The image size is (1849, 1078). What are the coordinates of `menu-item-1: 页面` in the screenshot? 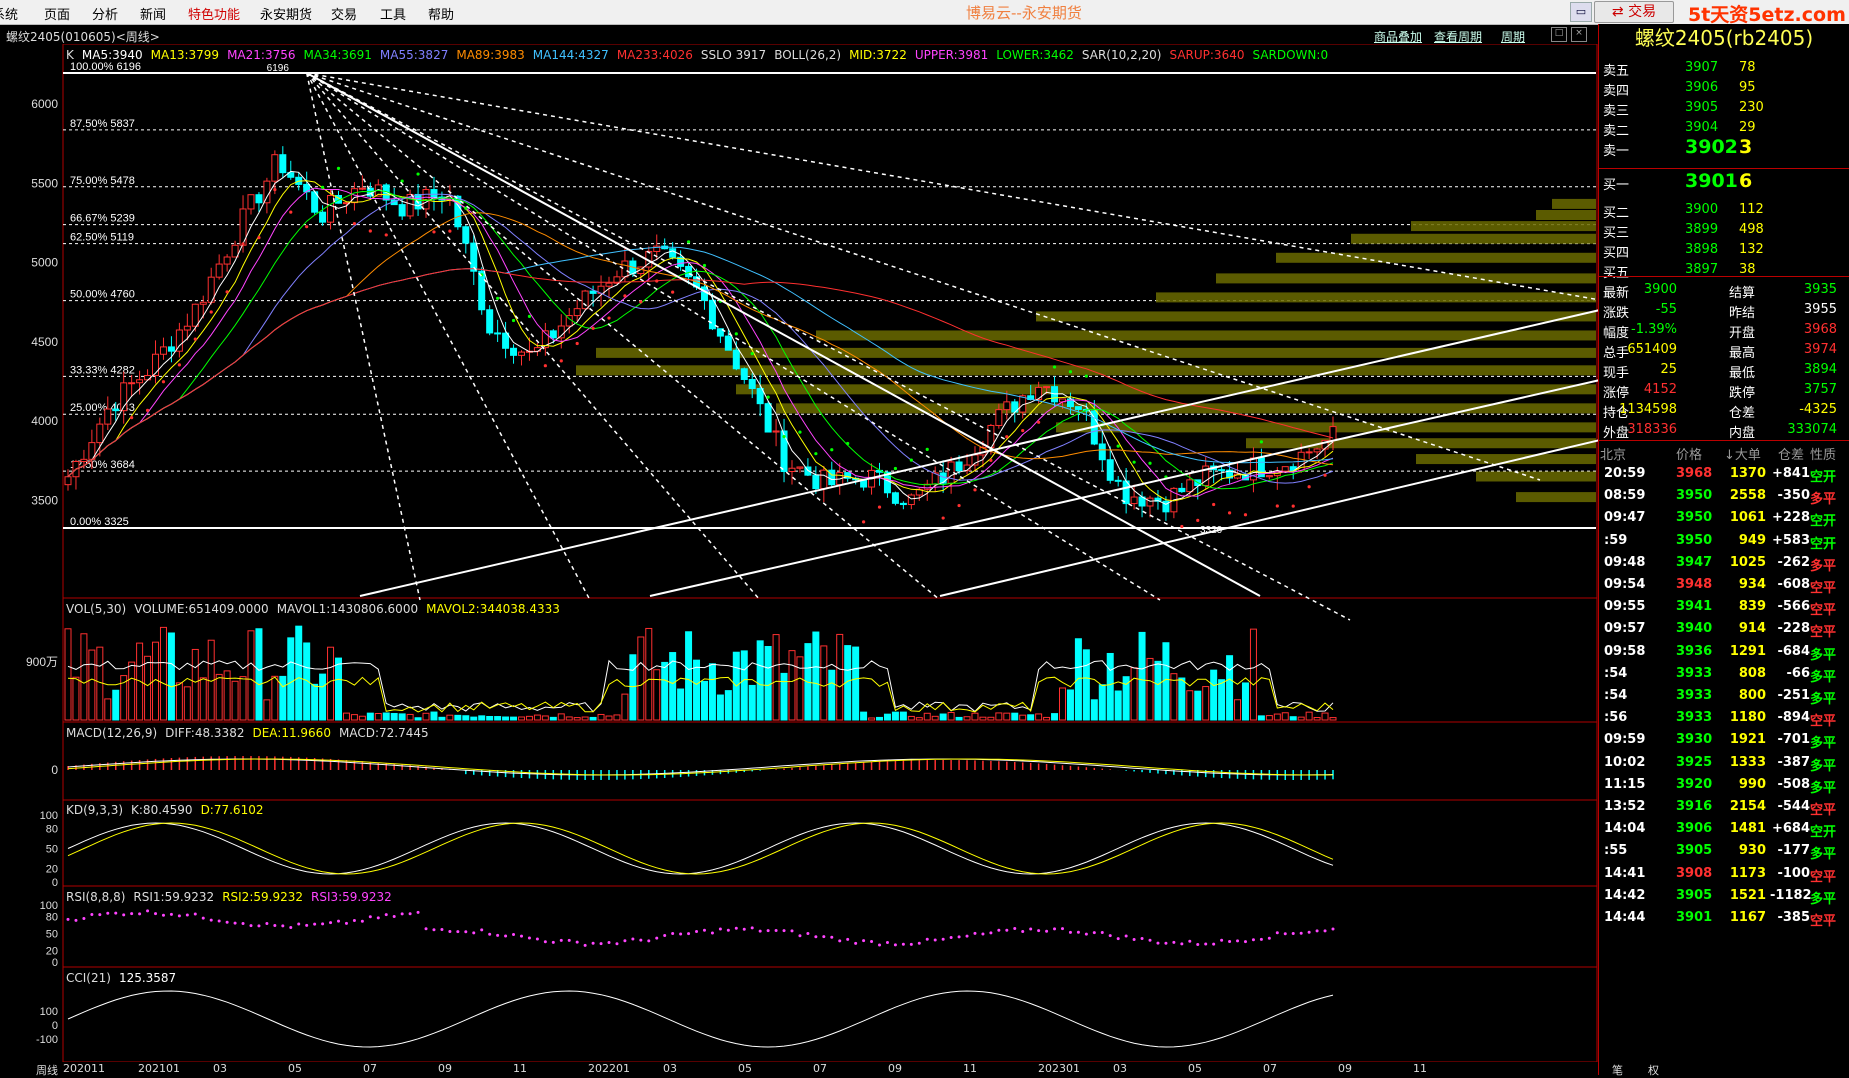 It's located at (57, 13).